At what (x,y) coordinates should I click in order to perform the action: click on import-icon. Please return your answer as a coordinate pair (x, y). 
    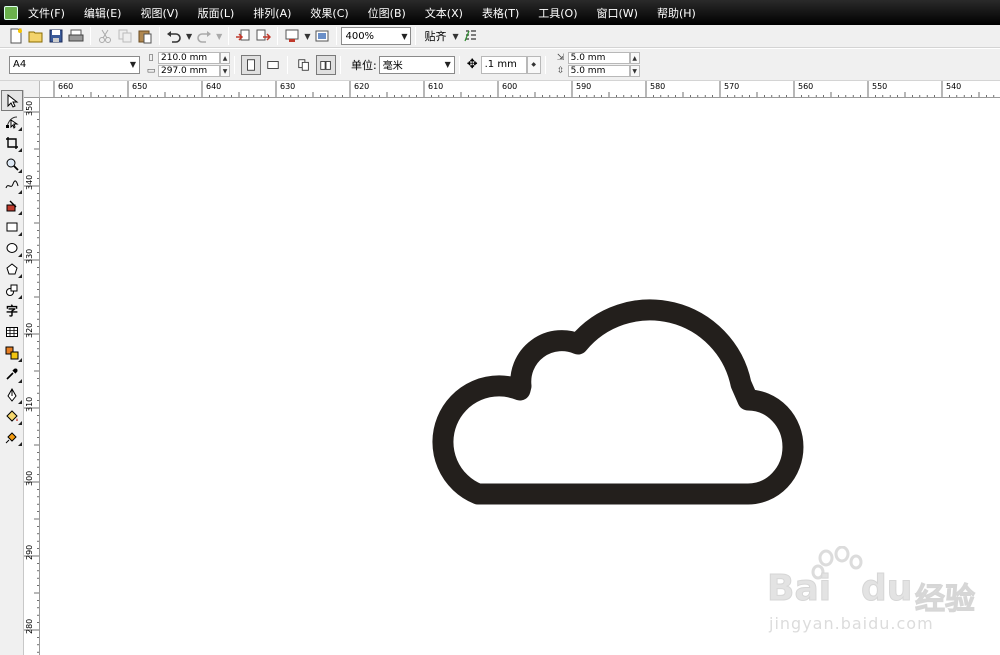
    Looking at the image, I should click on (243, 36).